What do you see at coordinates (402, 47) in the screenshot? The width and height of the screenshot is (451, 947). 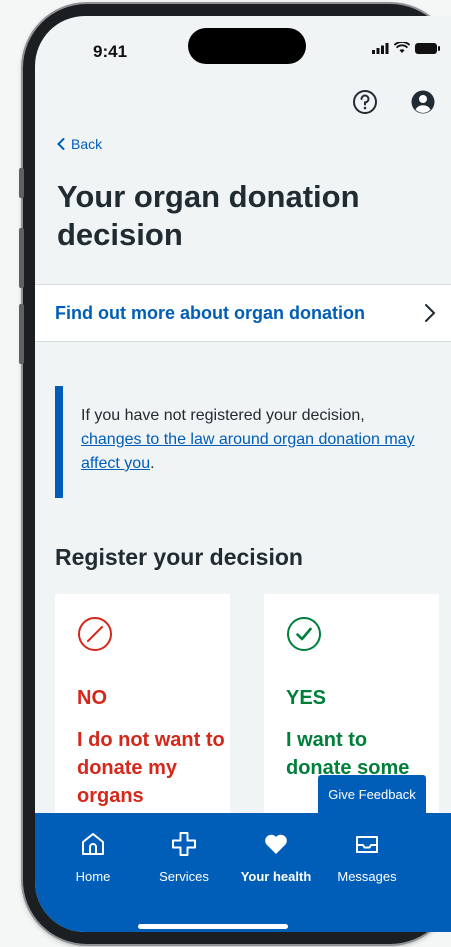 I see `wifi-icon` at bounding box center [402, 47].